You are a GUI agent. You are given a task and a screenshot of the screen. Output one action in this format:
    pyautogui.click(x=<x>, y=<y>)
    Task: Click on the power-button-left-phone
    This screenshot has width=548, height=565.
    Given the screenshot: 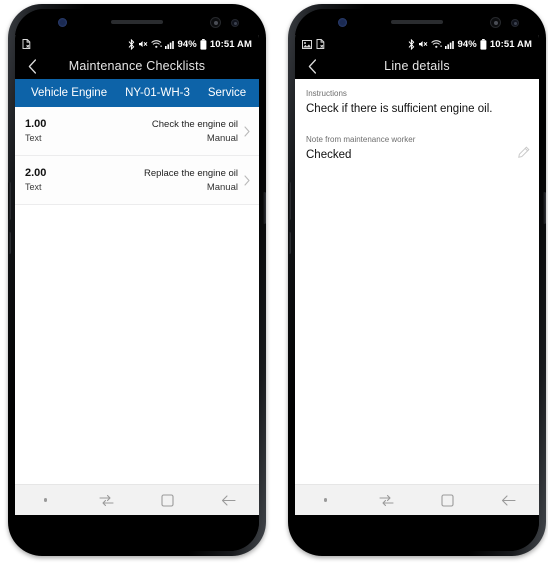 What is the action you would take?
    pyautogui.click(x=264, y=208)
    